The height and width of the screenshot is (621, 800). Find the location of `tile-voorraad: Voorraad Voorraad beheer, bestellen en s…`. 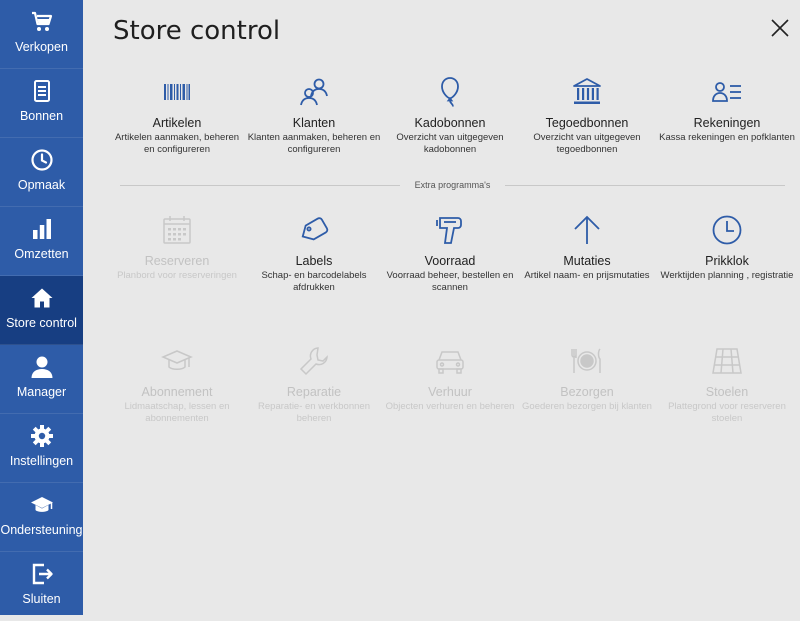

tile-voorraad: Voorraad Voorraad beheer, bestellen en s… is located at coordinates (450, 264).